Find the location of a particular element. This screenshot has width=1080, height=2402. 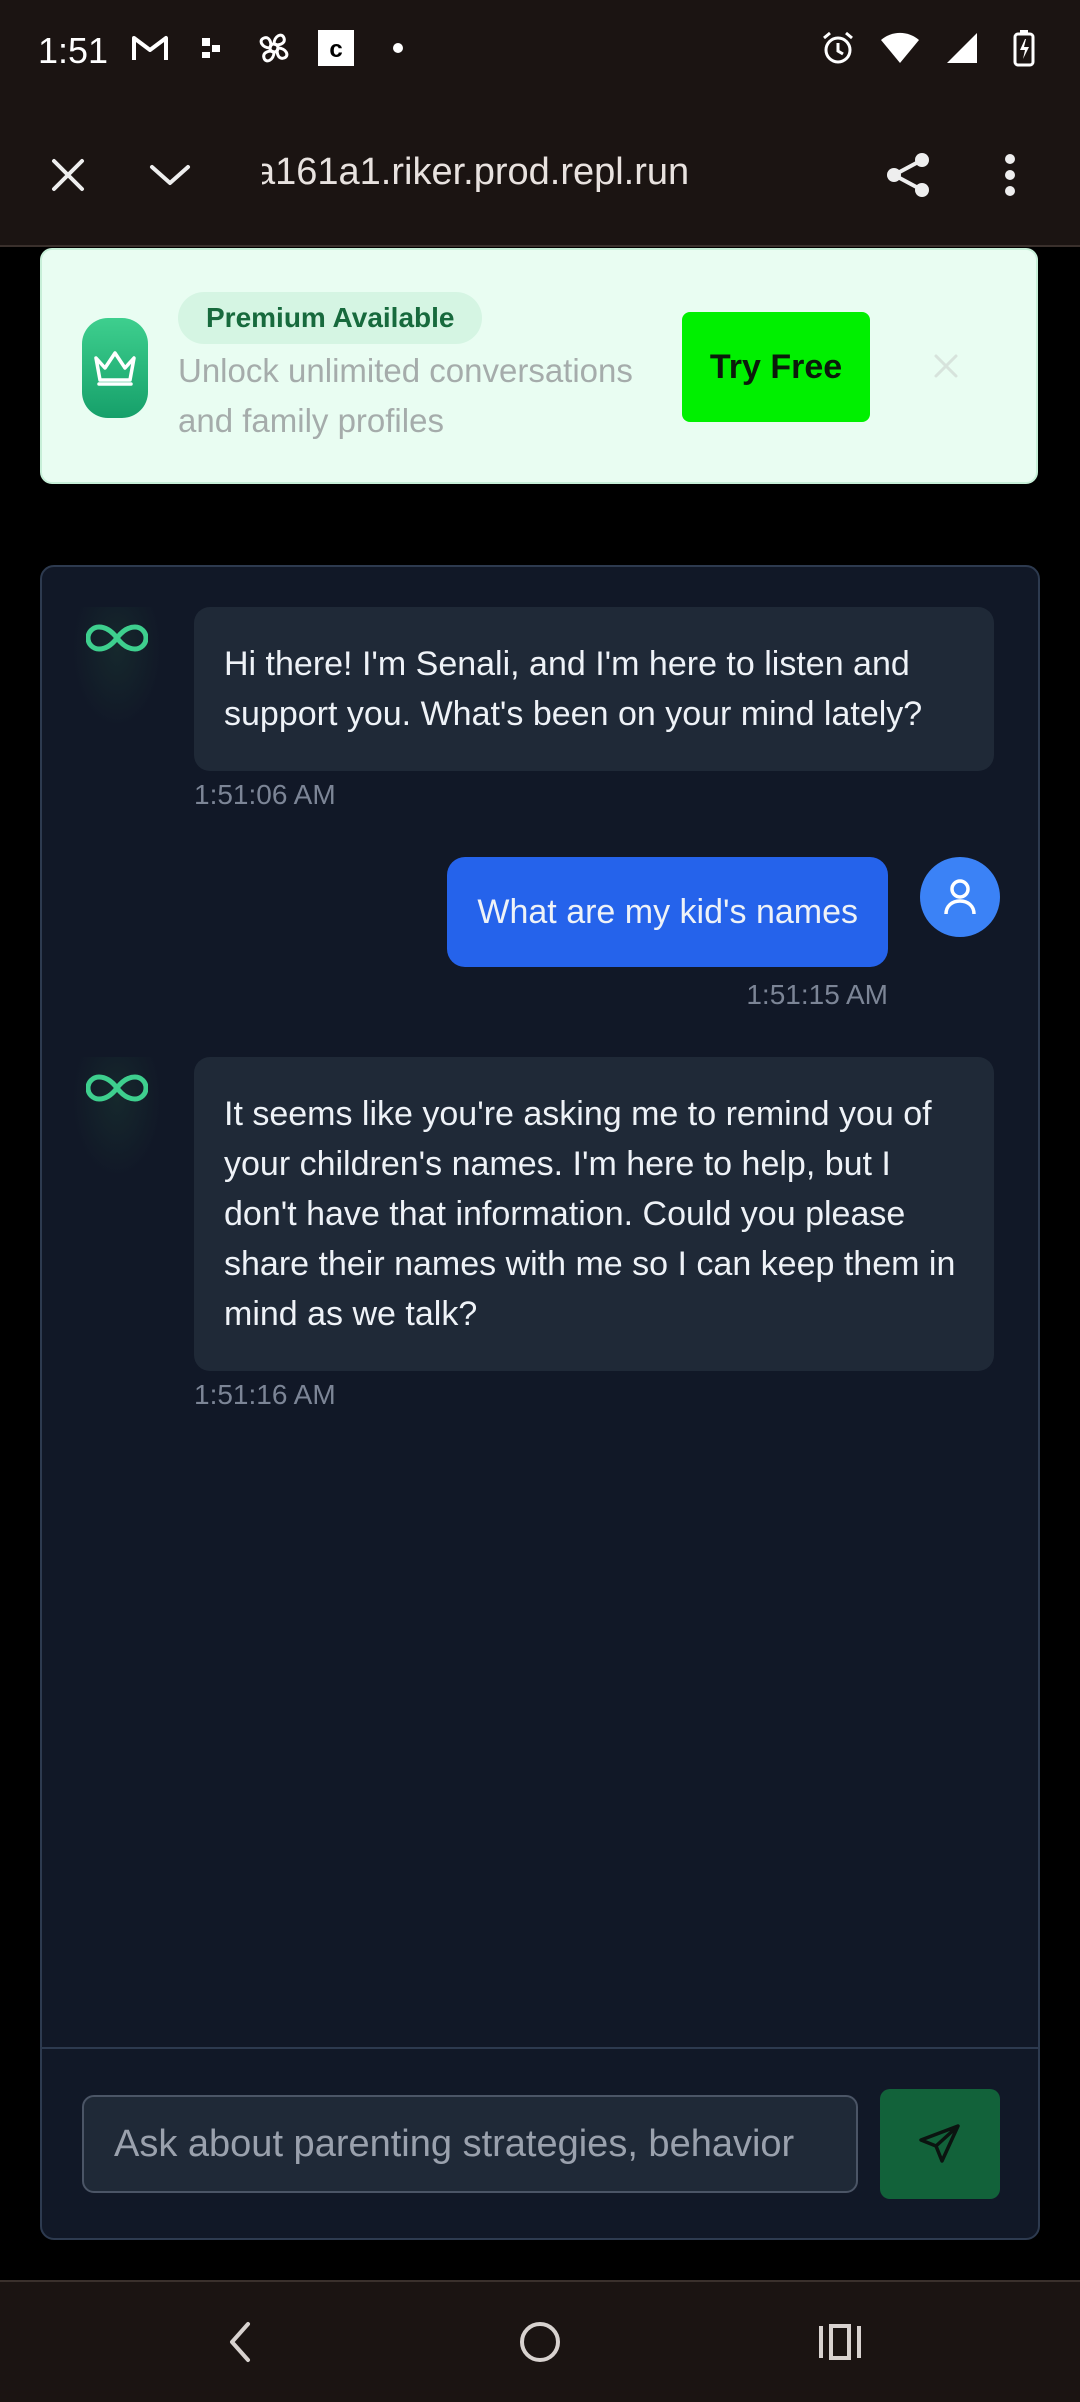

share-icon is located at coordinates (908, 175).